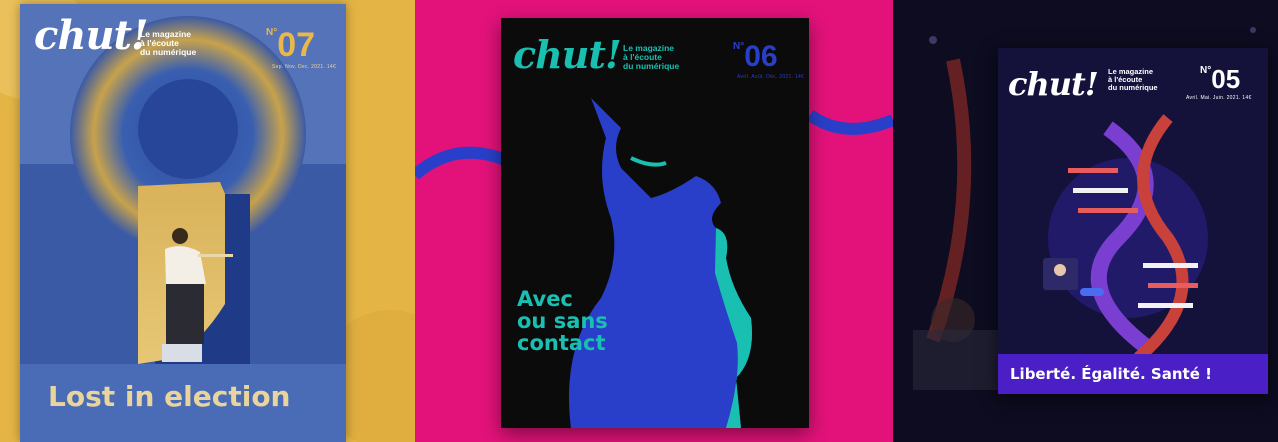 Image resolution: width=1278 pixels, height=442 pixels. What do you see at coordinates (169, 396) in the screenshot?
I see `cover-headline: Lost in election` at bounding box center [169, 396].